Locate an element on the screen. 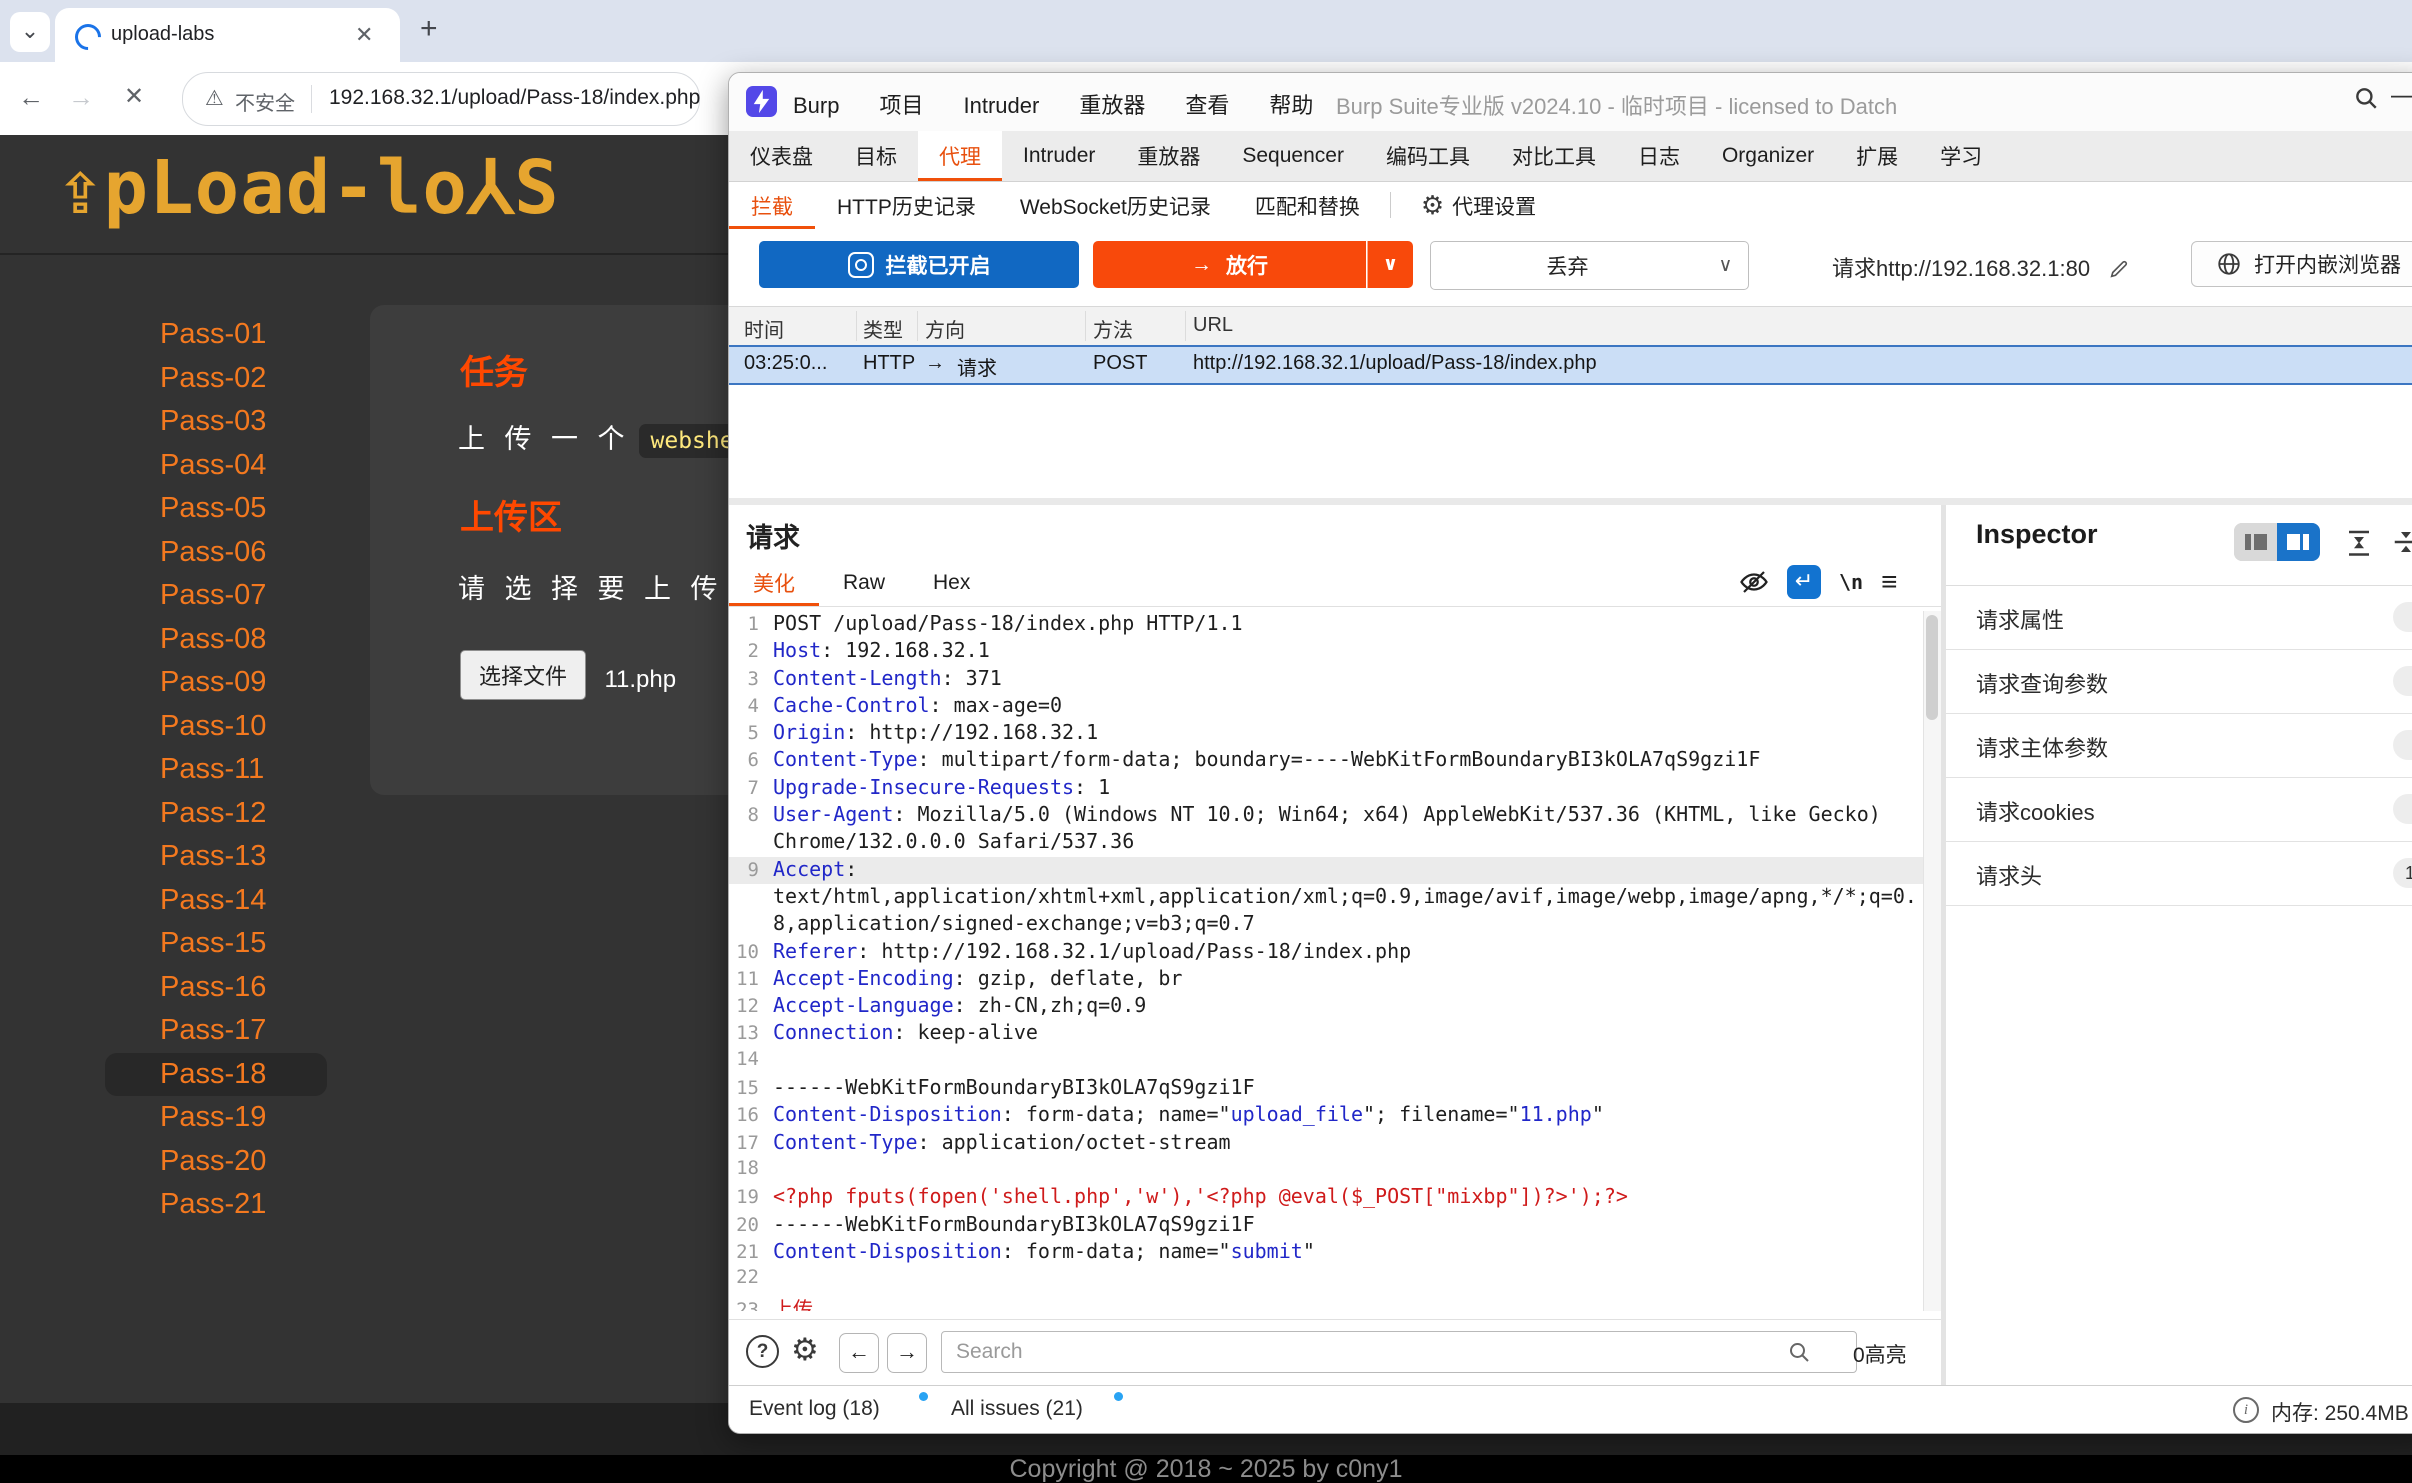 The height and width of the screenshot is (1483, 2412). back-icon: ← is located at coordinates (31, 97).